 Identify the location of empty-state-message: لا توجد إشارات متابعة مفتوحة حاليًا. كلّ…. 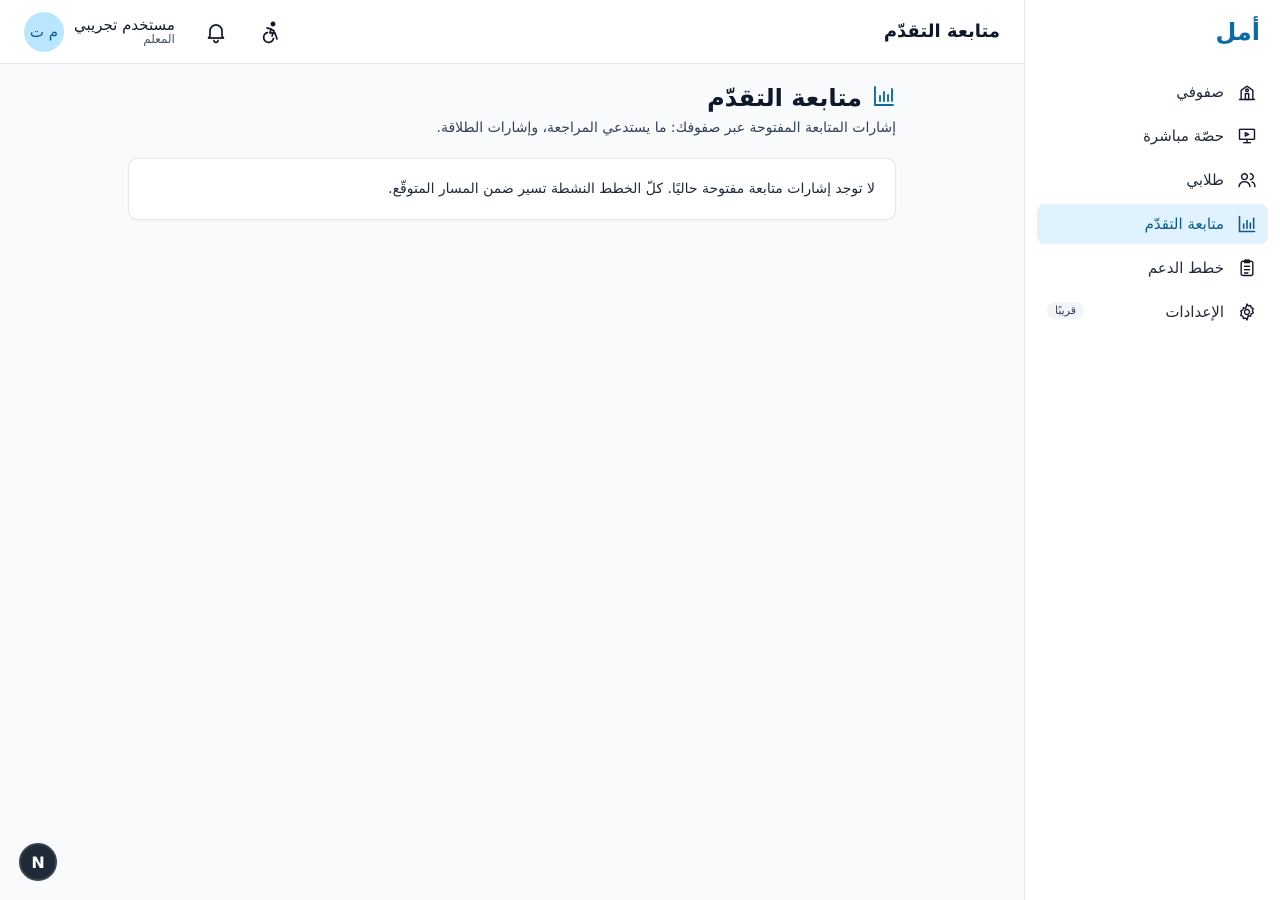
(631, 189).